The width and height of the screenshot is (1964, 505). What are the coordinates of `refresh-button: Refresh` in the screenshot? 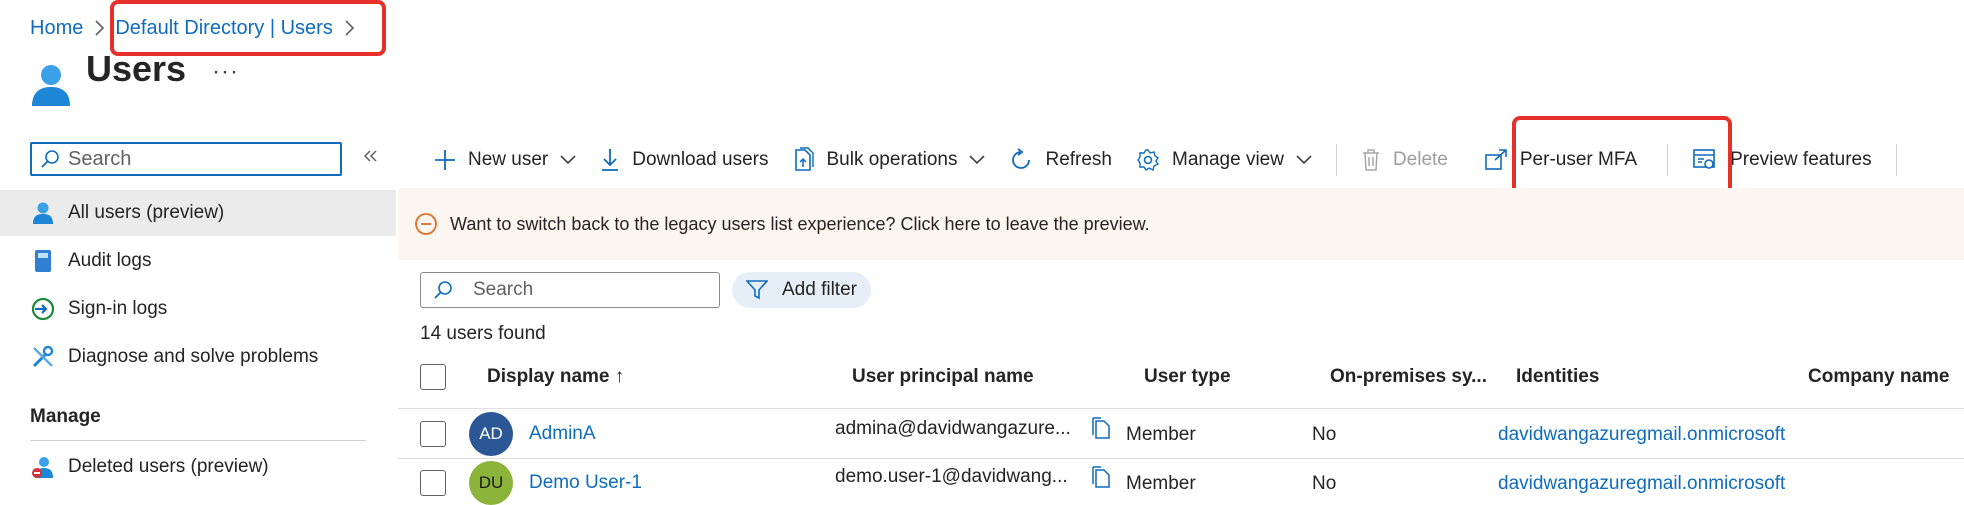 It's located at (1060, 160).